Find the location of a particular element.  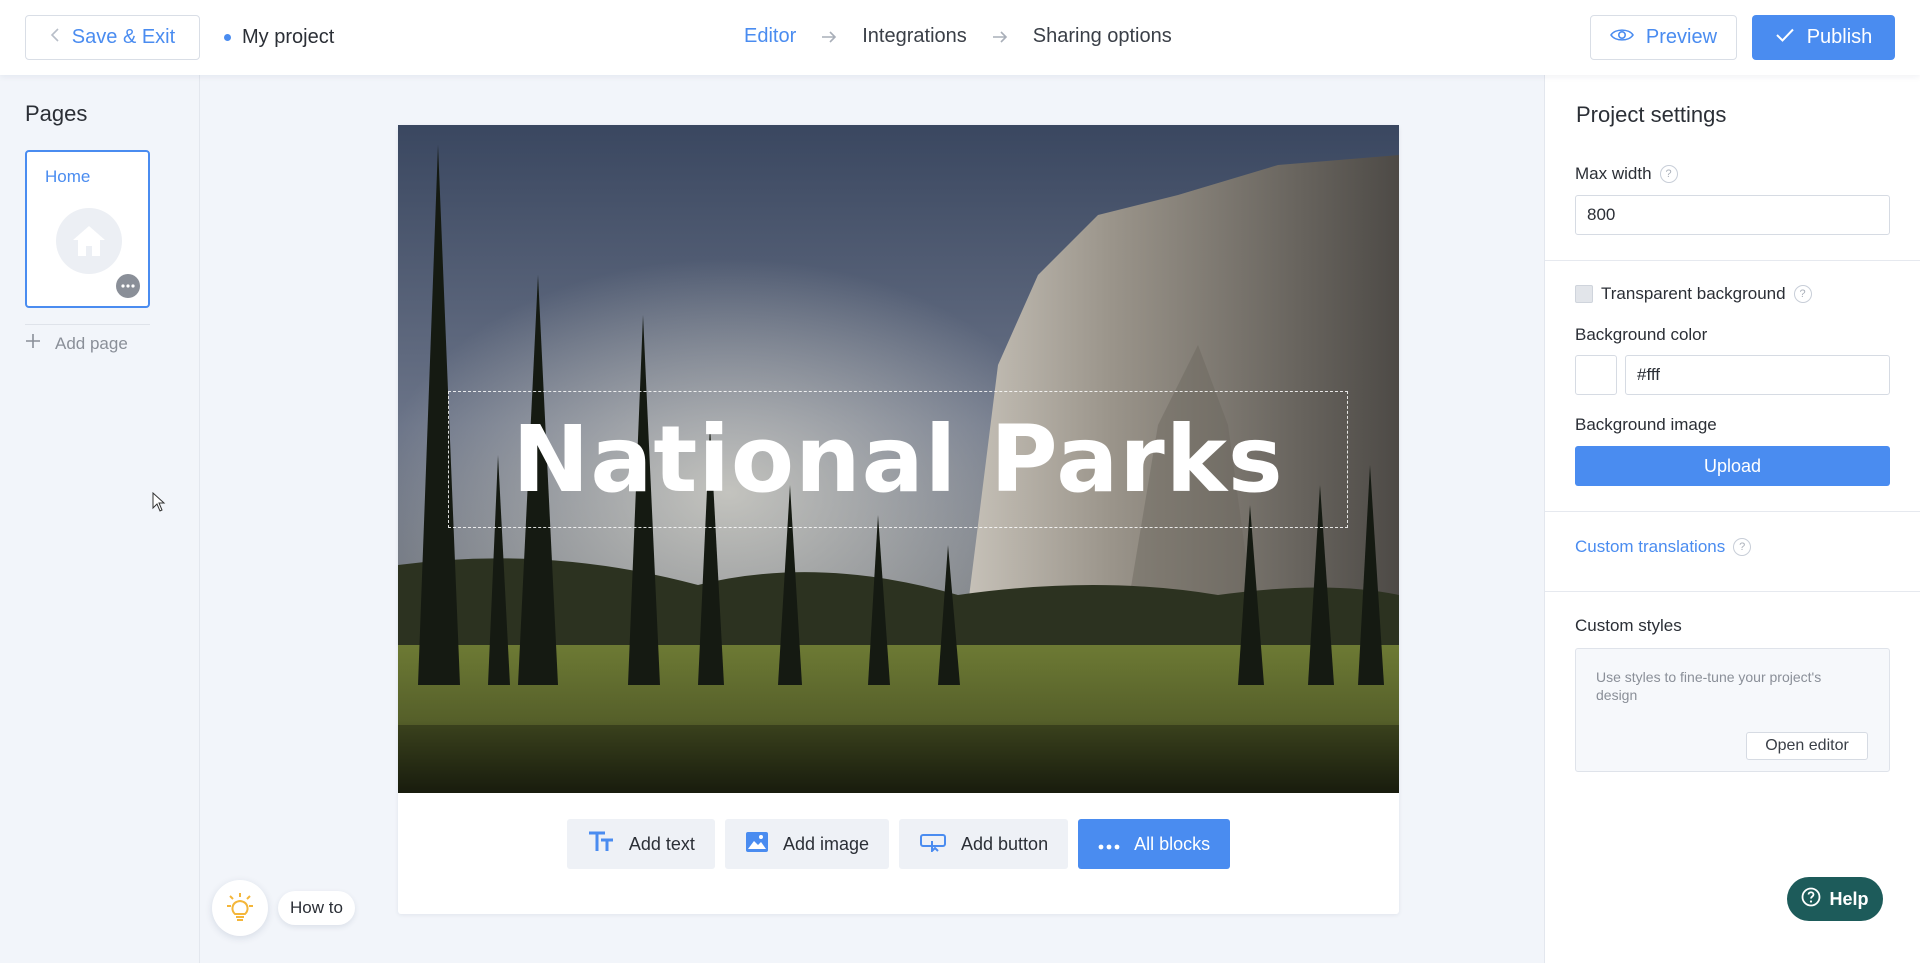

max-width-label: Max width ? is located at coordinates (1626, 174).